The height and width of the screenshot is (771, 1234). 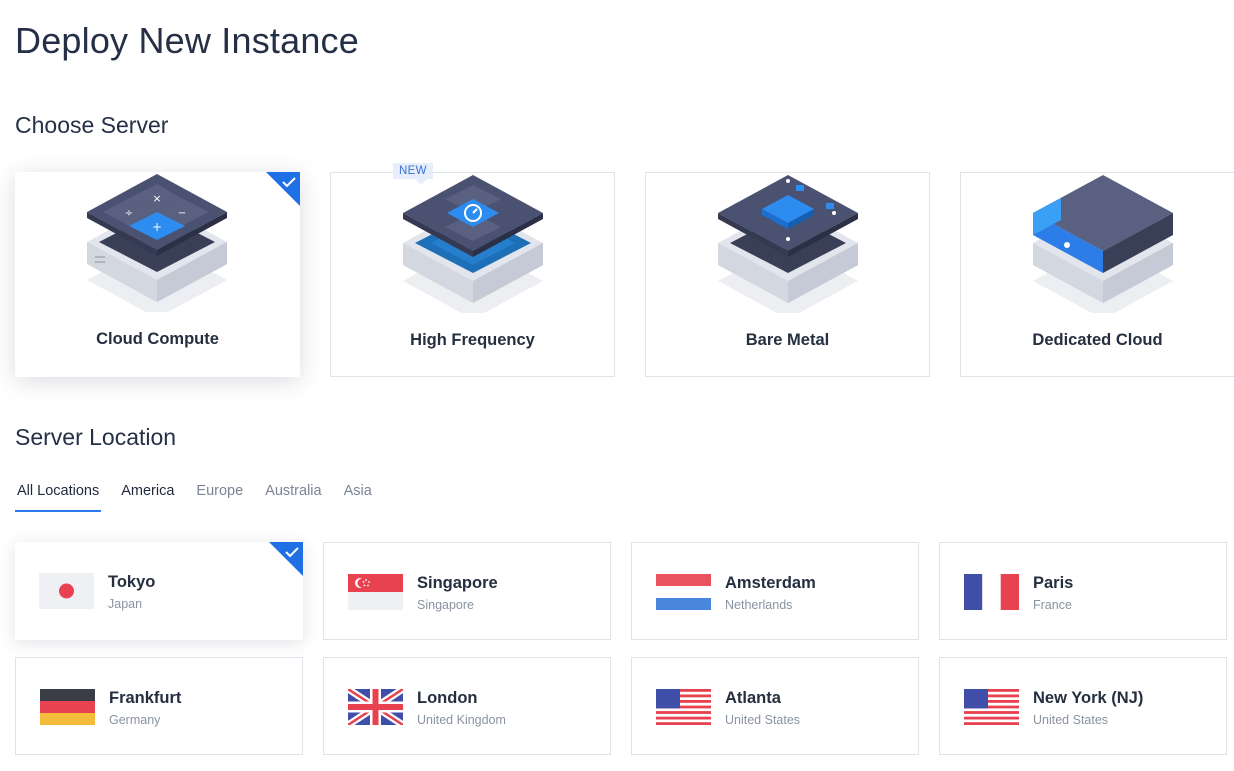 I want to click on server-card-cloud-compute: × ÷ − + Cloud Compute, so click(x=157, y=274).